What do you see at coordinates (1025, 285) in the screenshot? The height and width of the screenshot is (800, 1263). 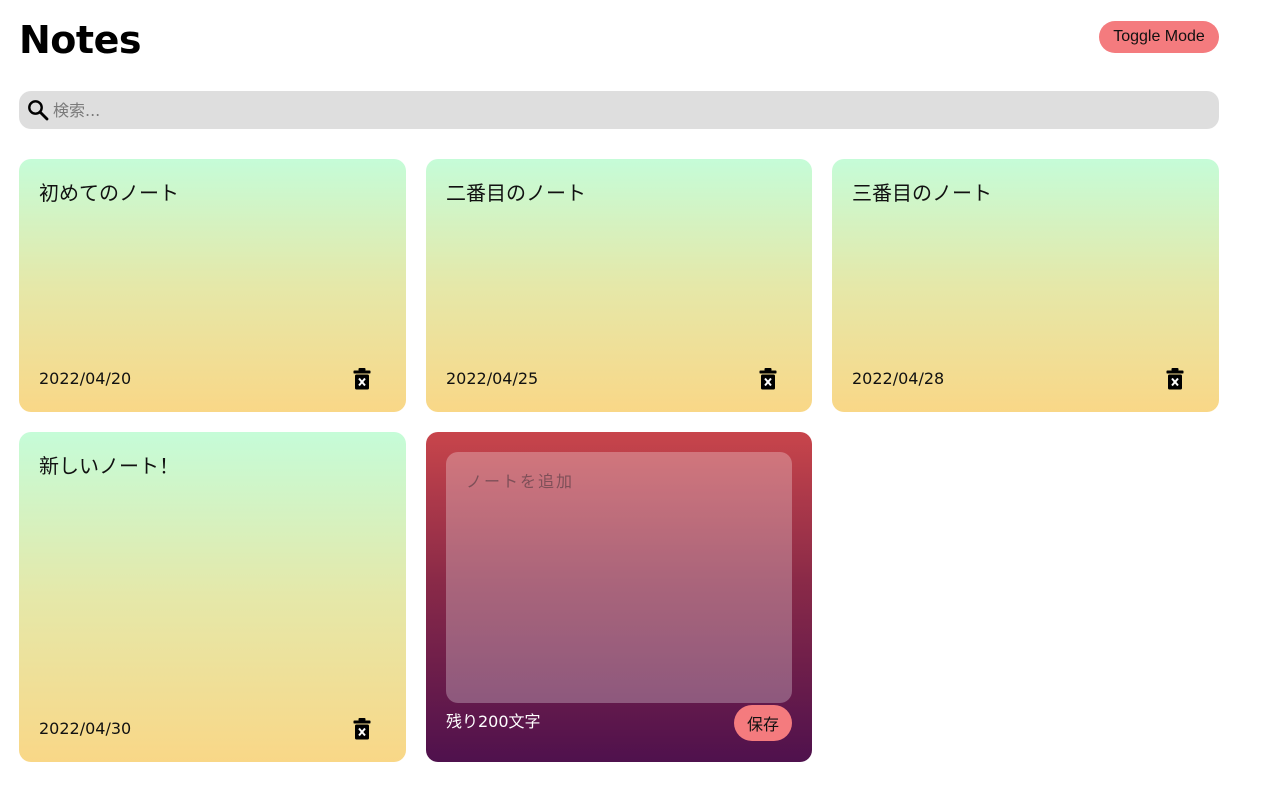 I see `note-card: 三番目のノート 2022/04/28` at bounding box center [1025, 285].